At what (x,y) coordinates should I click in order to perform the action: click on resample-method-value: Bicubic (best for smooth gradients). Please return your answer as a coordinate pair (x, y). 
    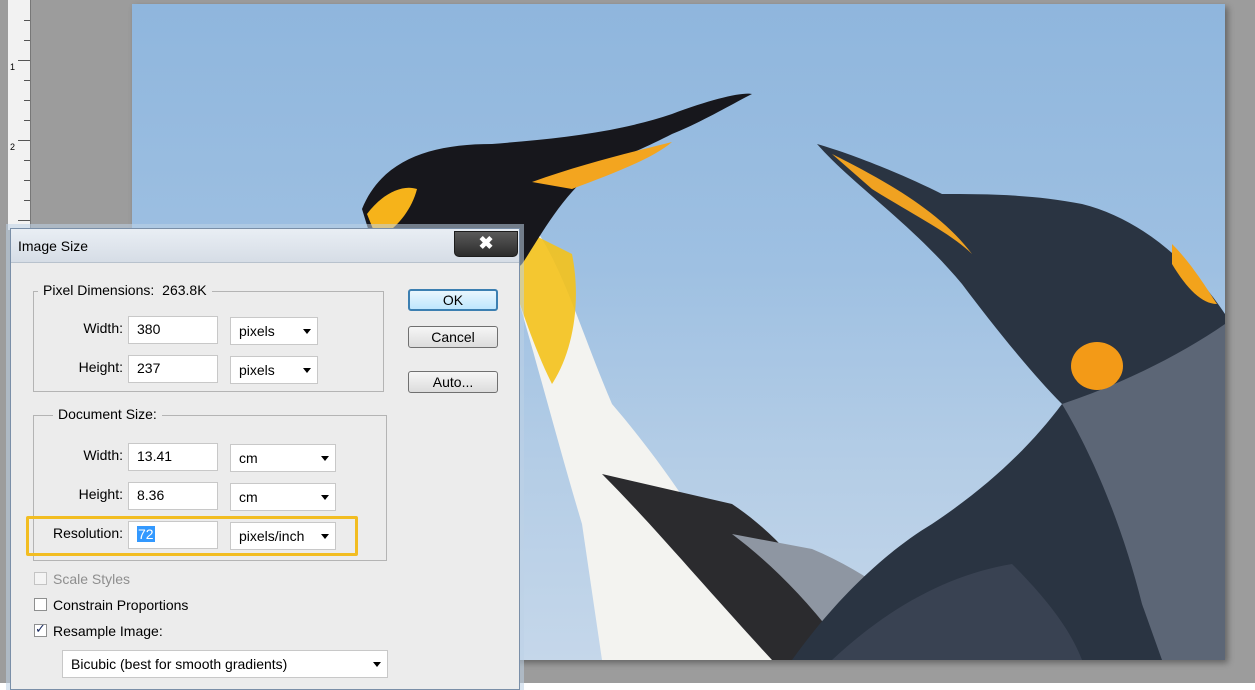
    Looking at the image, I should click on (179, 664).